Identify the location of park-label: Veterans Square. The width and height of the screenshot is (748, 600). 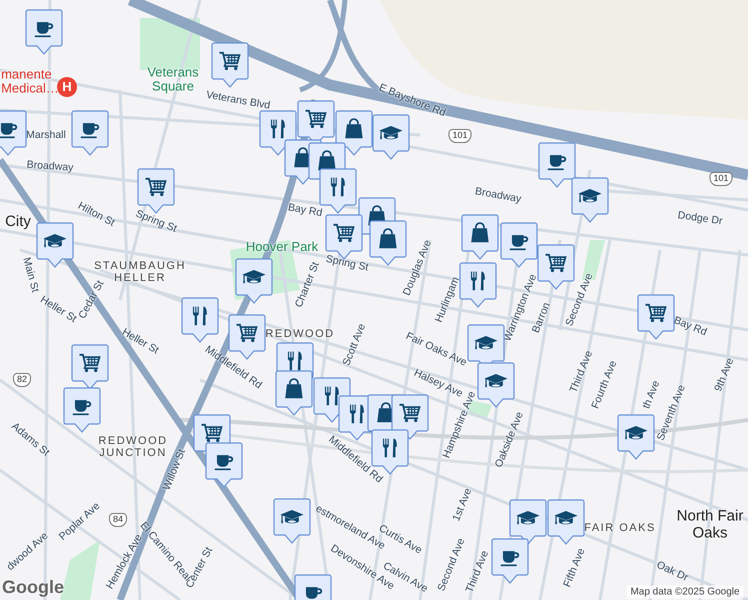
(173, 80).